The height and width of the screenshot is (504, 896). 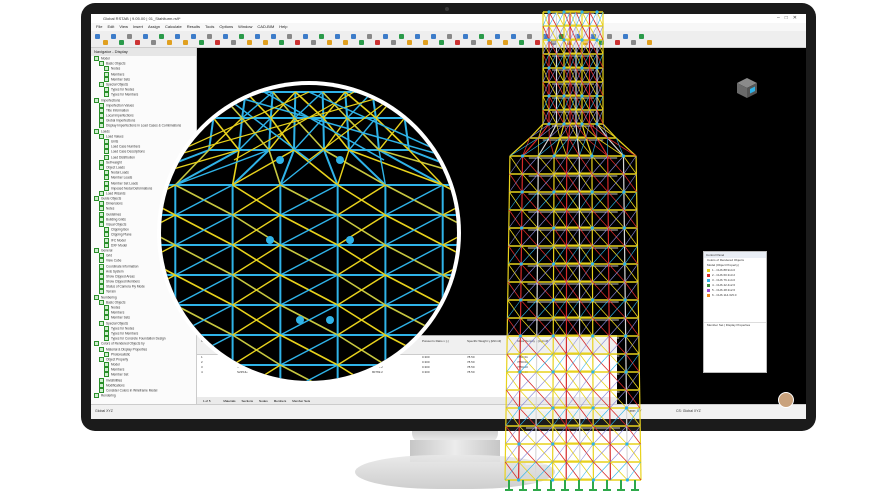 I want to click on tower-model, so click(x=573, y=250).